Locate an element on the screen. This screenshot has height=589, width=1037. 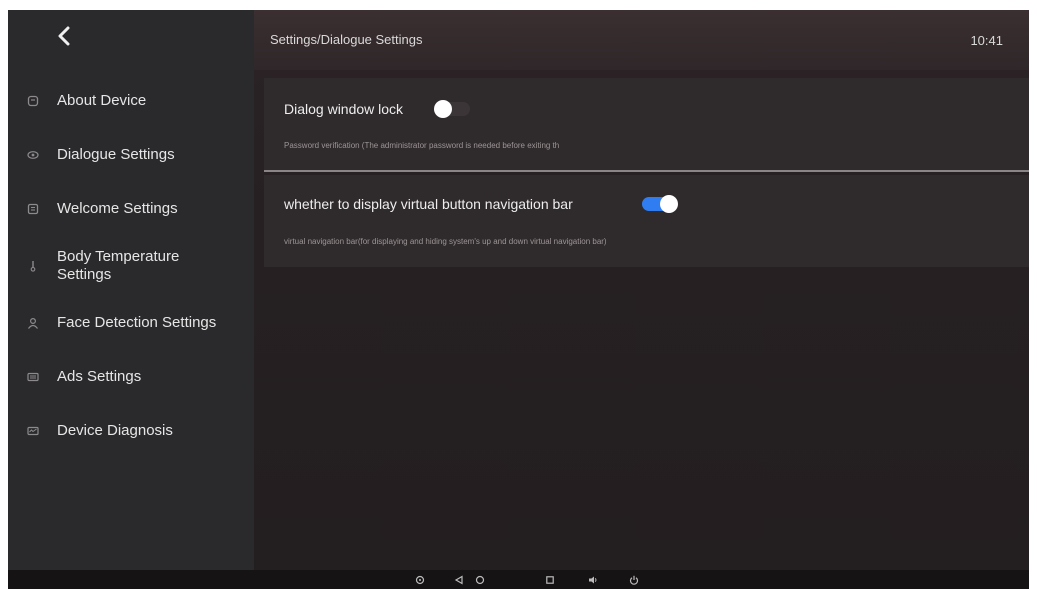
power-icon is located at coordinates (634, 580).